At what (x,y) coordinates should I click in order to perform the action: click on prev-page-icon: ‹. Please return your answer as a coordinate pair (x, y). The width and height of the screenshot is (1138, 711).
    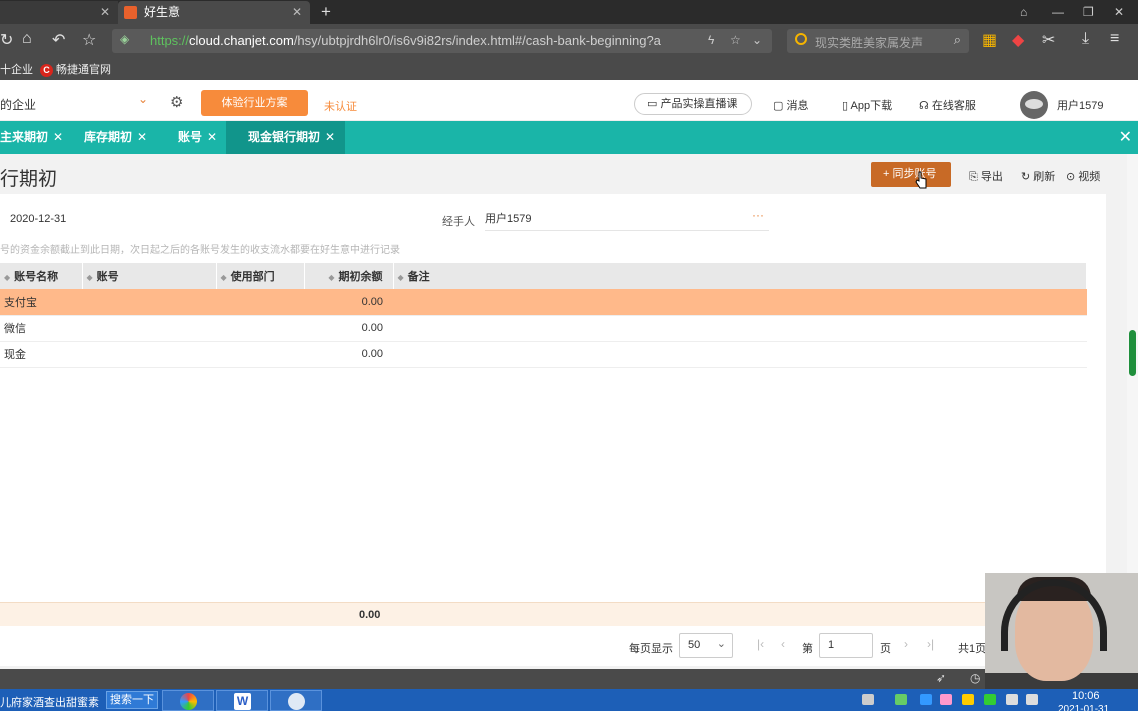
    Looking at the image, I should click on (783, 644).